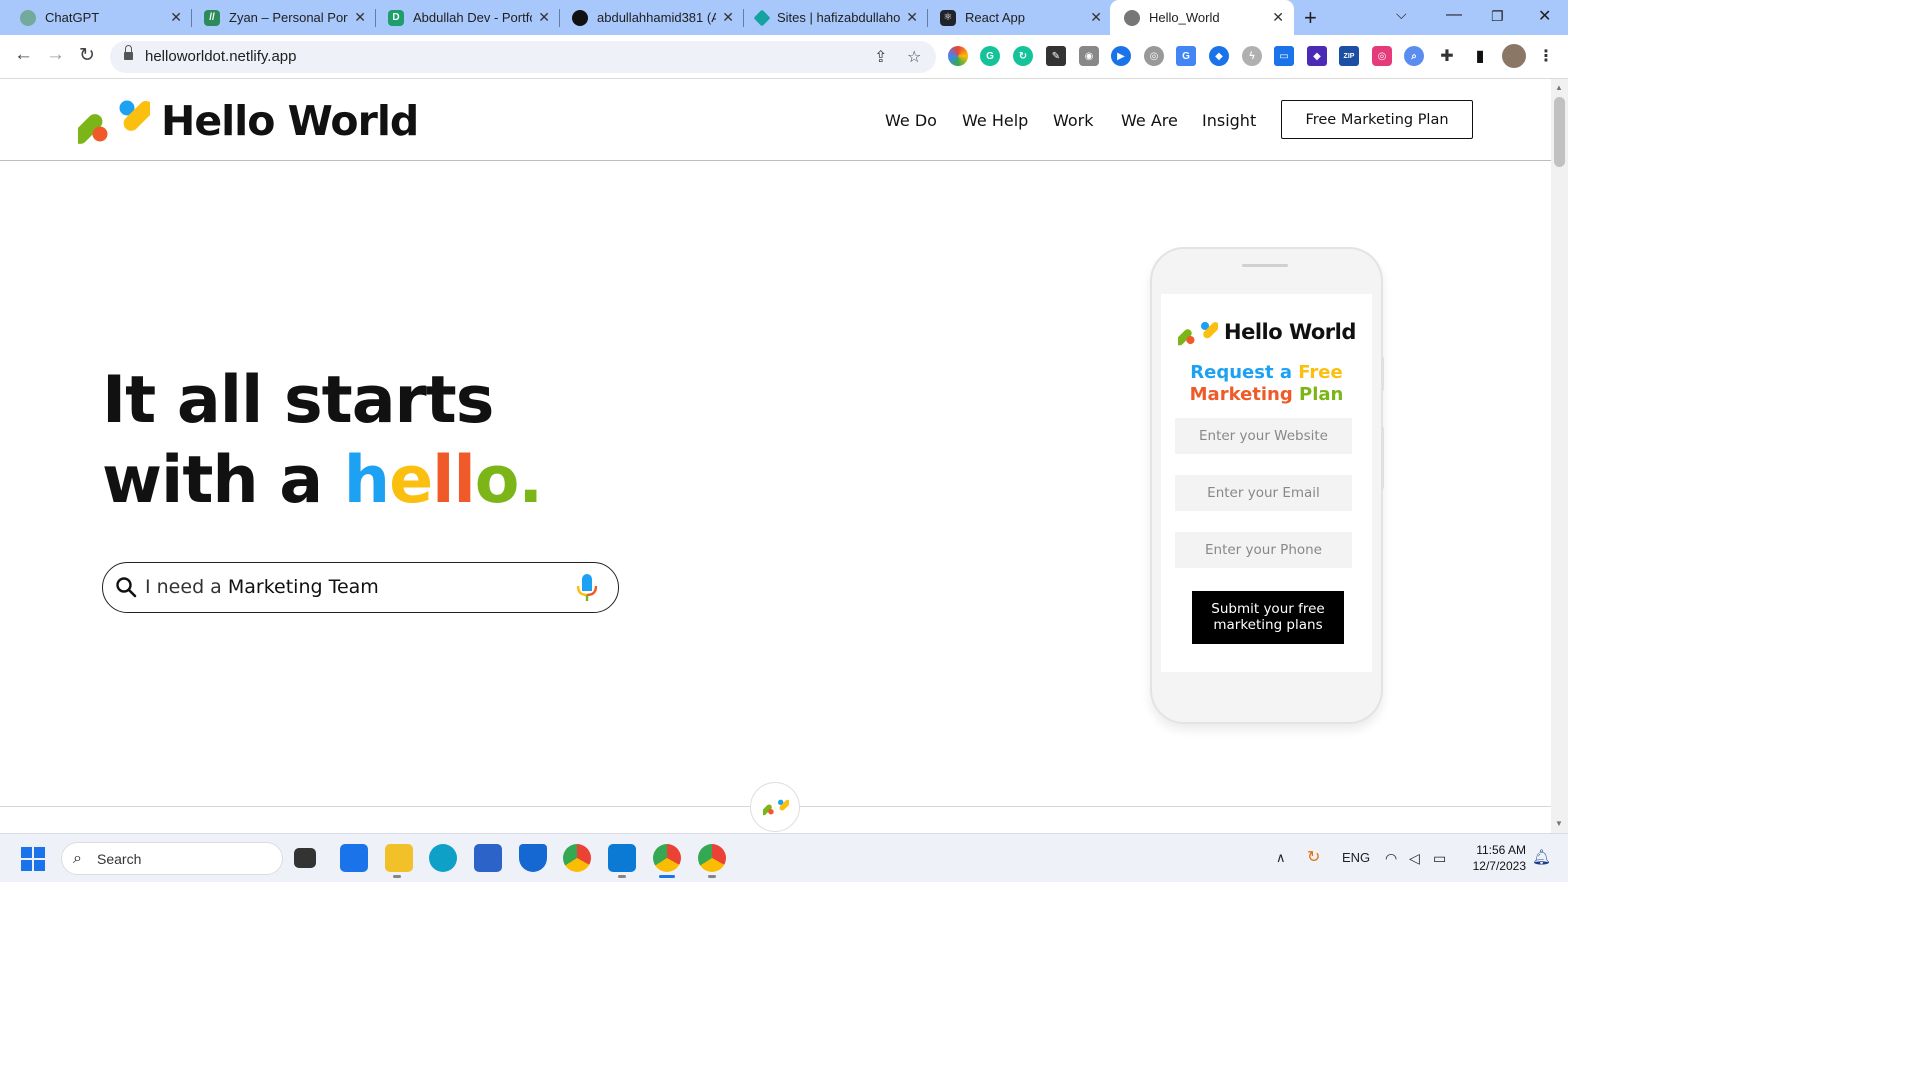  Describe the element at coordinates (114, 121) in the screenshot. I see `hello-world-logo-icon` at that location.